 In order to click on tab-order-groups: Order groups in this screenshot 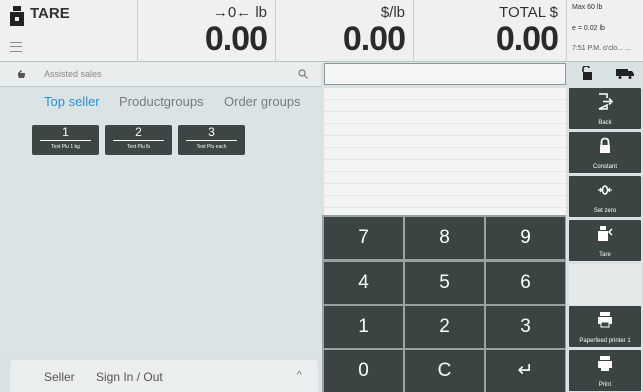, I will do `click(262, 101)`.